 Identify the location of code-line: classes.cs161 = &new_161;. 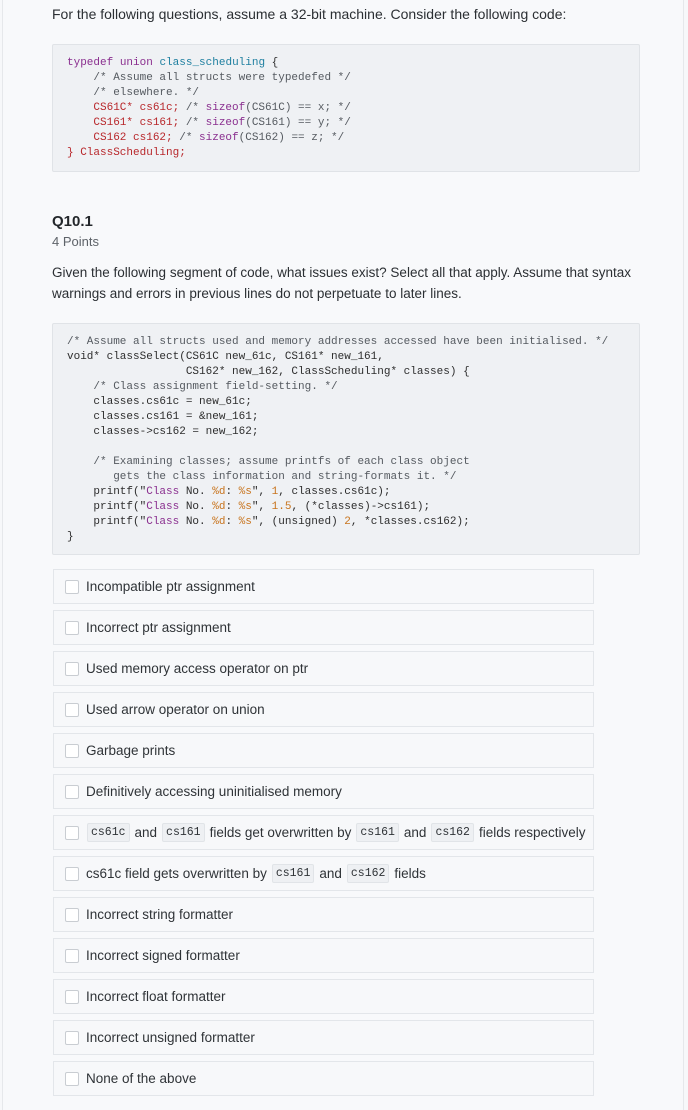
(163, 417).